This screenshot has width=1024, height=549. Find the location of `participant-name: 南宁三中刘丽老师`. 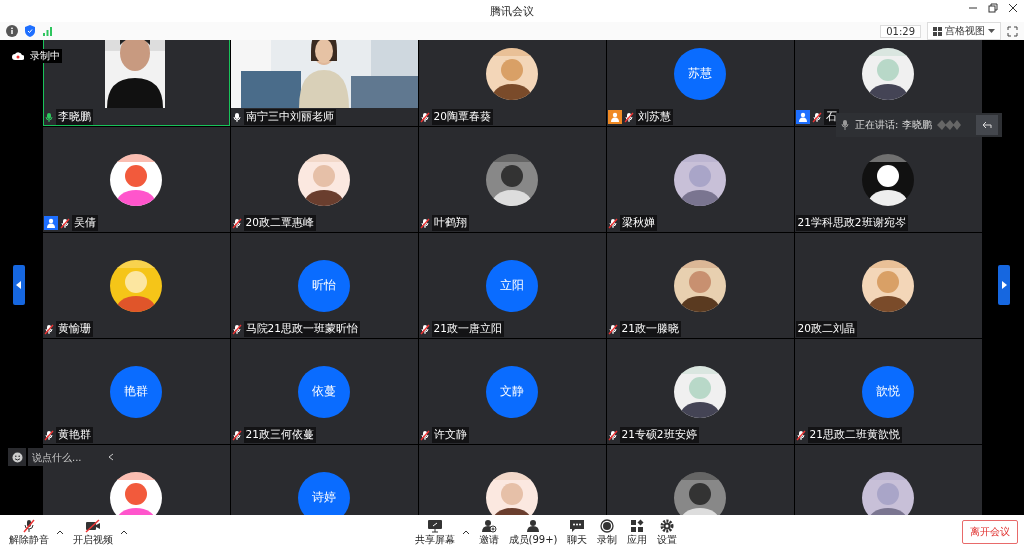

participant-name: 南宁三中刘丽老师 is located at coordinates (289, 117).